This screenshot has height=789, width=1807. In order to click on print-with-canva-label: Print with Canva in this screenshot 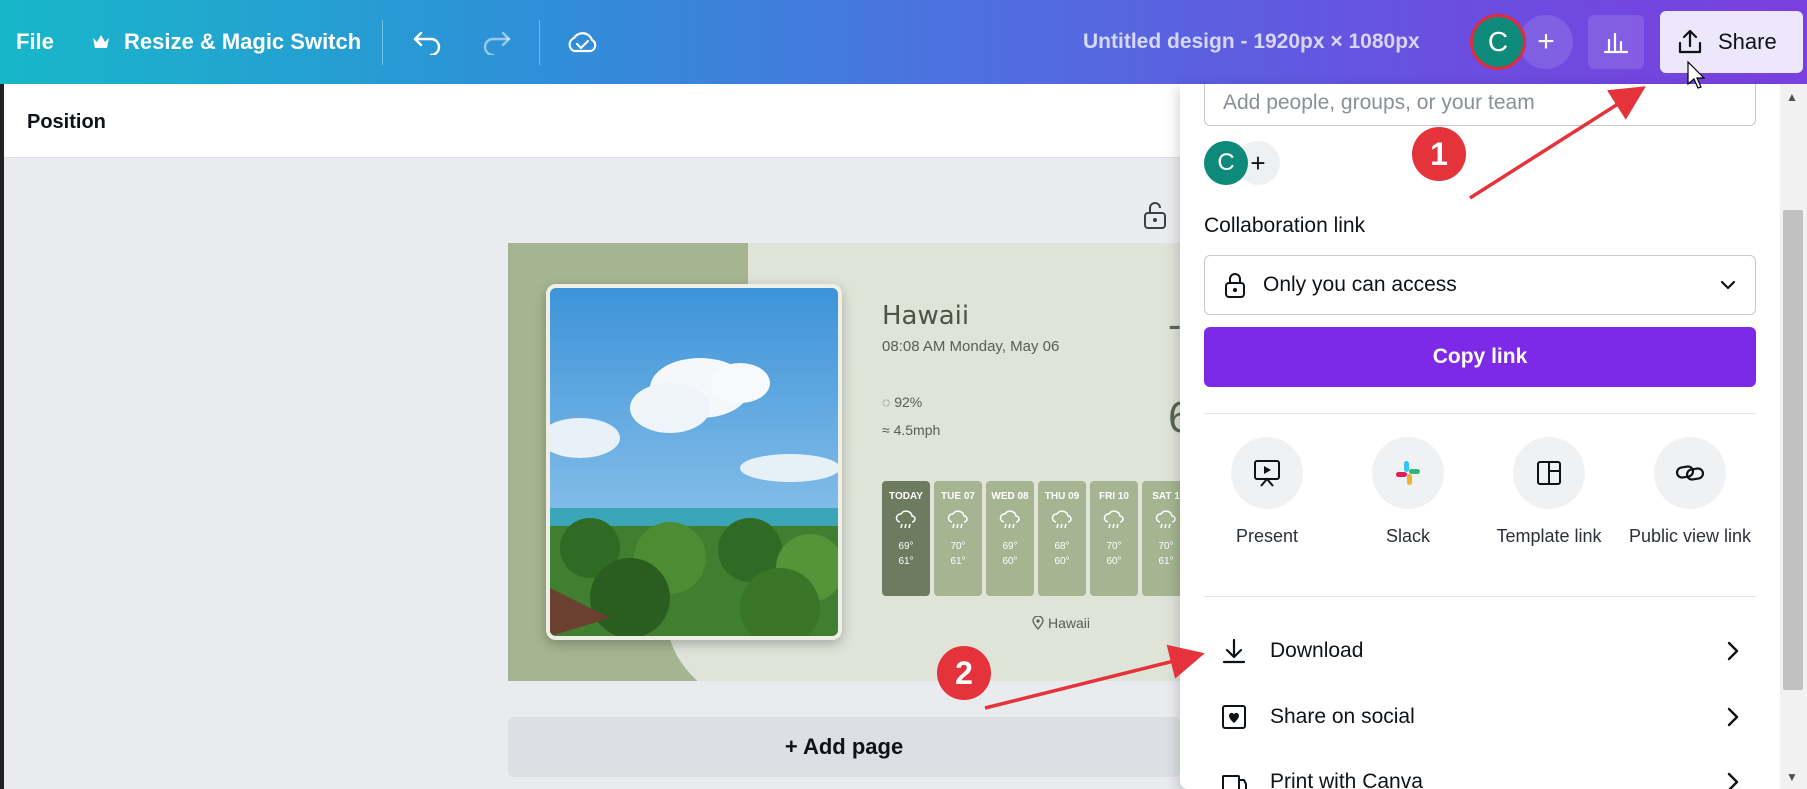, I will do `click(1346, 779)`.